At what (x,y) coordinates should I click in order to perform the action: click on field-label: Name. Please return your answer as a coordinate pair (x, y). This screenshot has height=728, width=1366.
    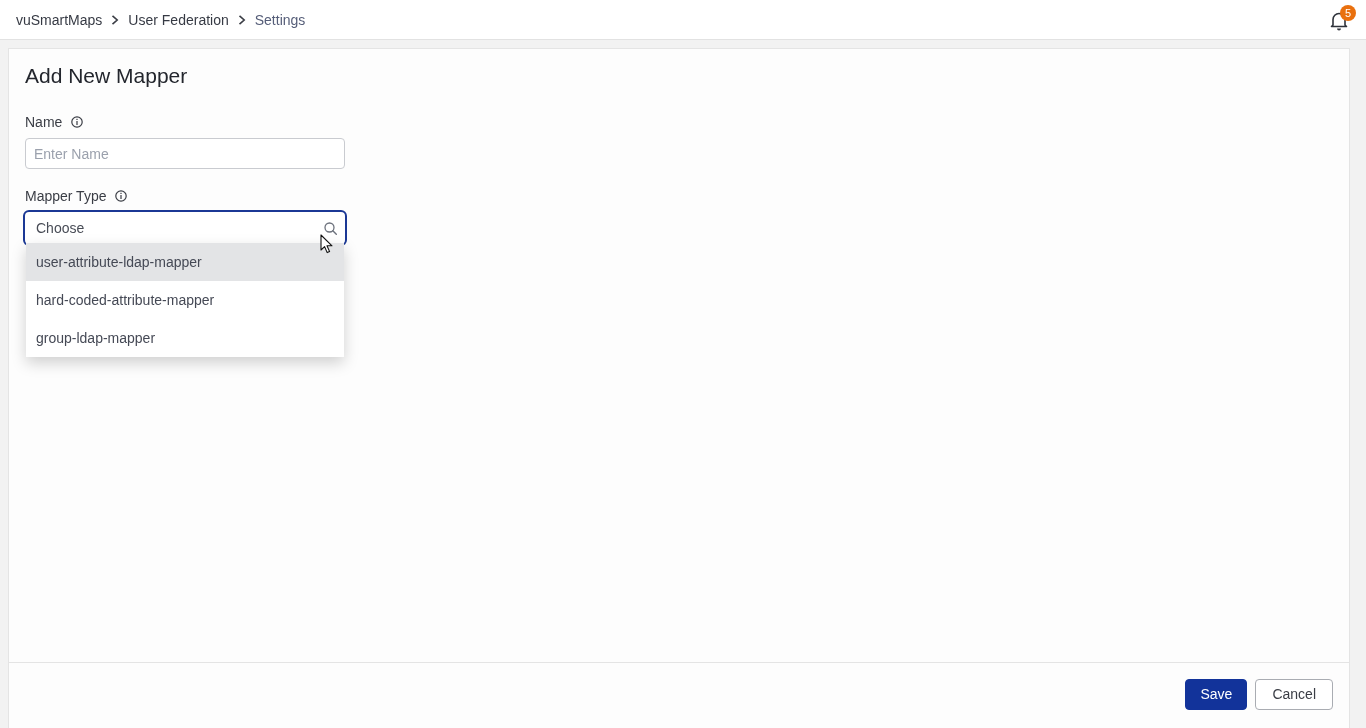
    Looking at the image, I should click on (44, 122).